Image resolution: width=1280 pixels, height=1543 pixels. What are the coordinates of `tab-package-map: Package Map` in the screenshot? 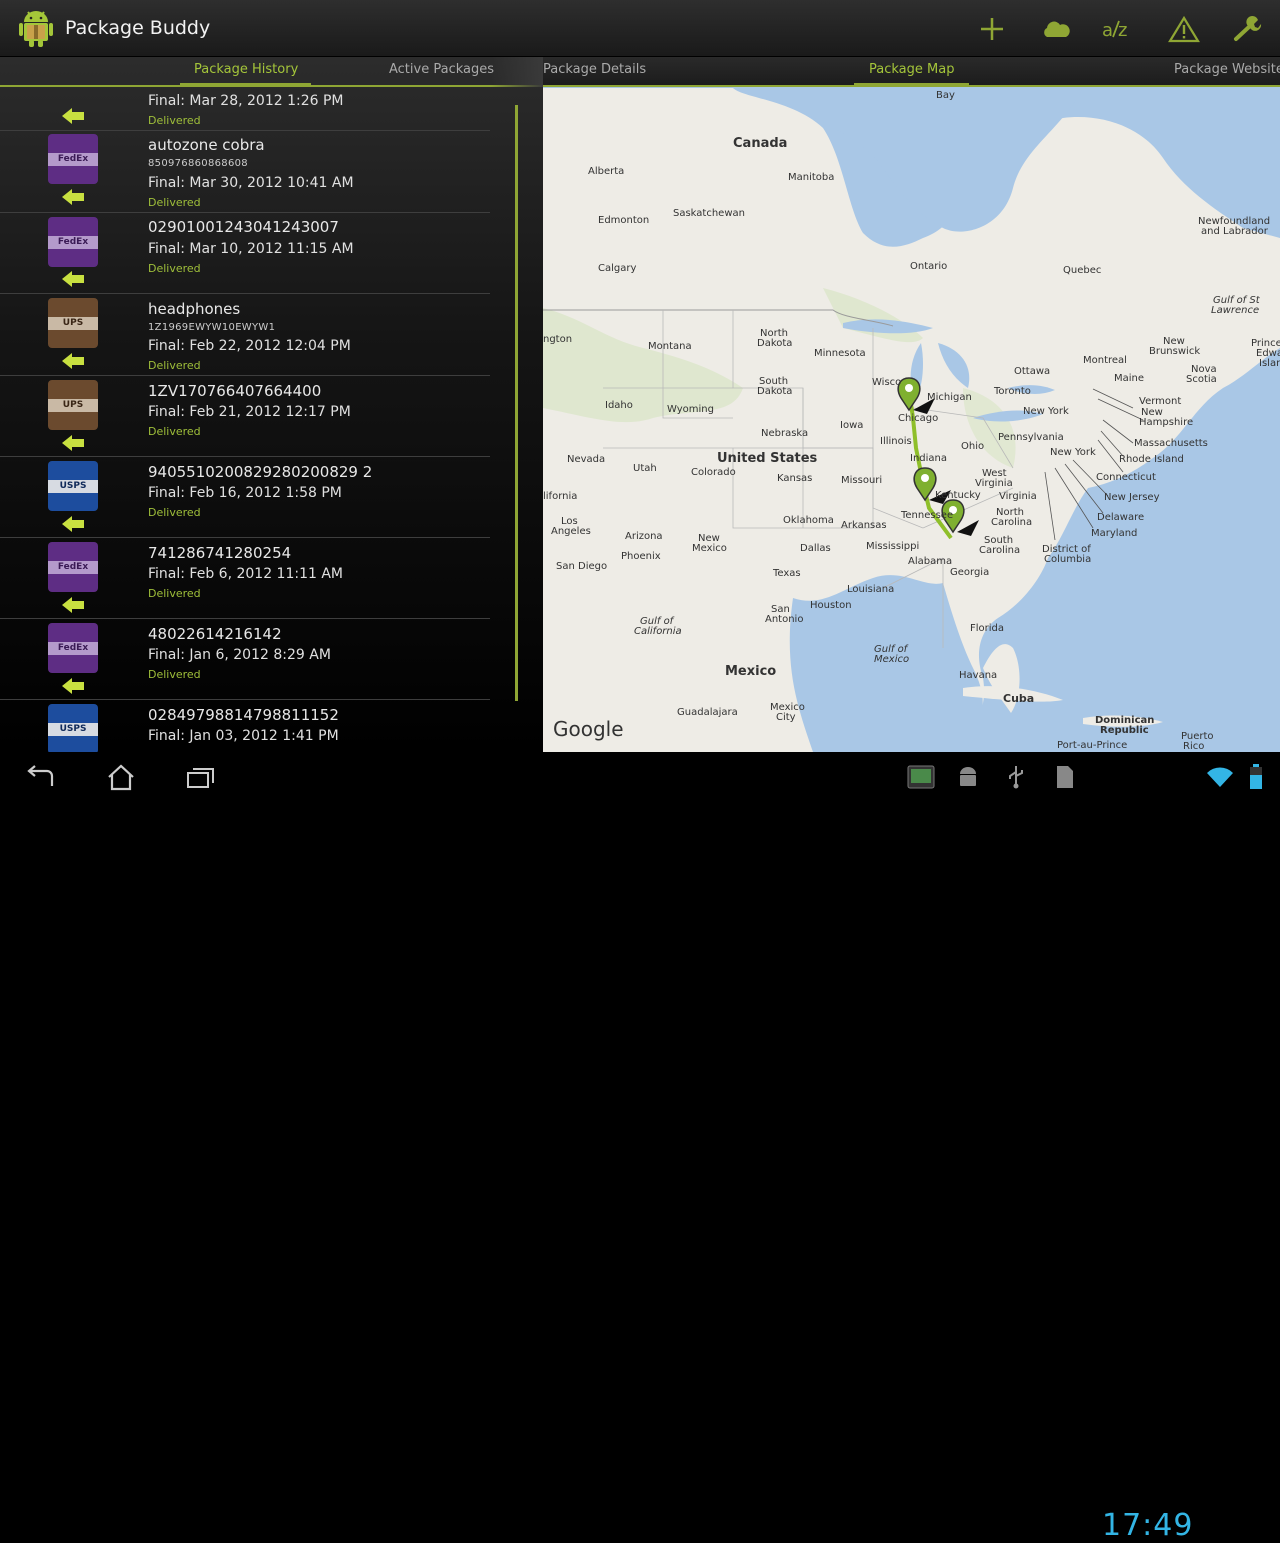 It's located at (911, 69).